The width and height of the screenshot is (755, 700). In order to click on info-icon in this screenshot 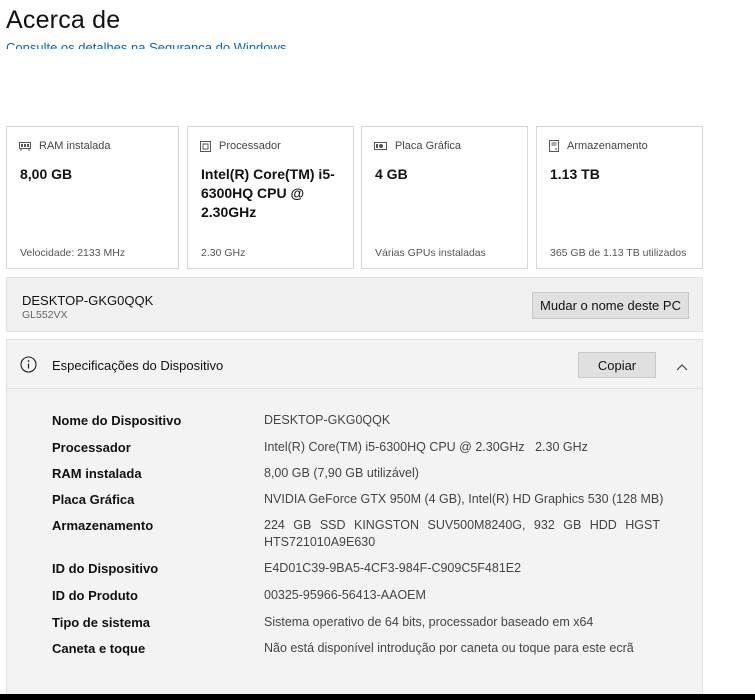, I will do `click(28, 367)`.